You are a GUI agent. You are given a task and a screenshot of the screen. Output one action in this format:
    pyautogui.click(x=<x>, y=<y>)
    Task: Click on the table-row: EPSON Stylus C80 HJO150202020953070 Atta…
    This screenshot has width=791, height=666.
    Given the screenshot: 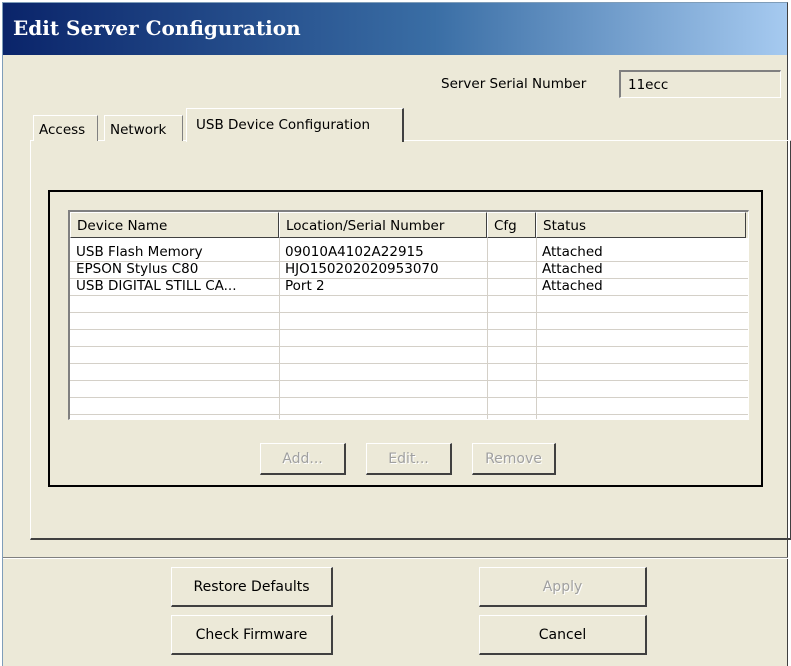 What is the action you would take?
    pyautogui.click(x=409, y=269)
    